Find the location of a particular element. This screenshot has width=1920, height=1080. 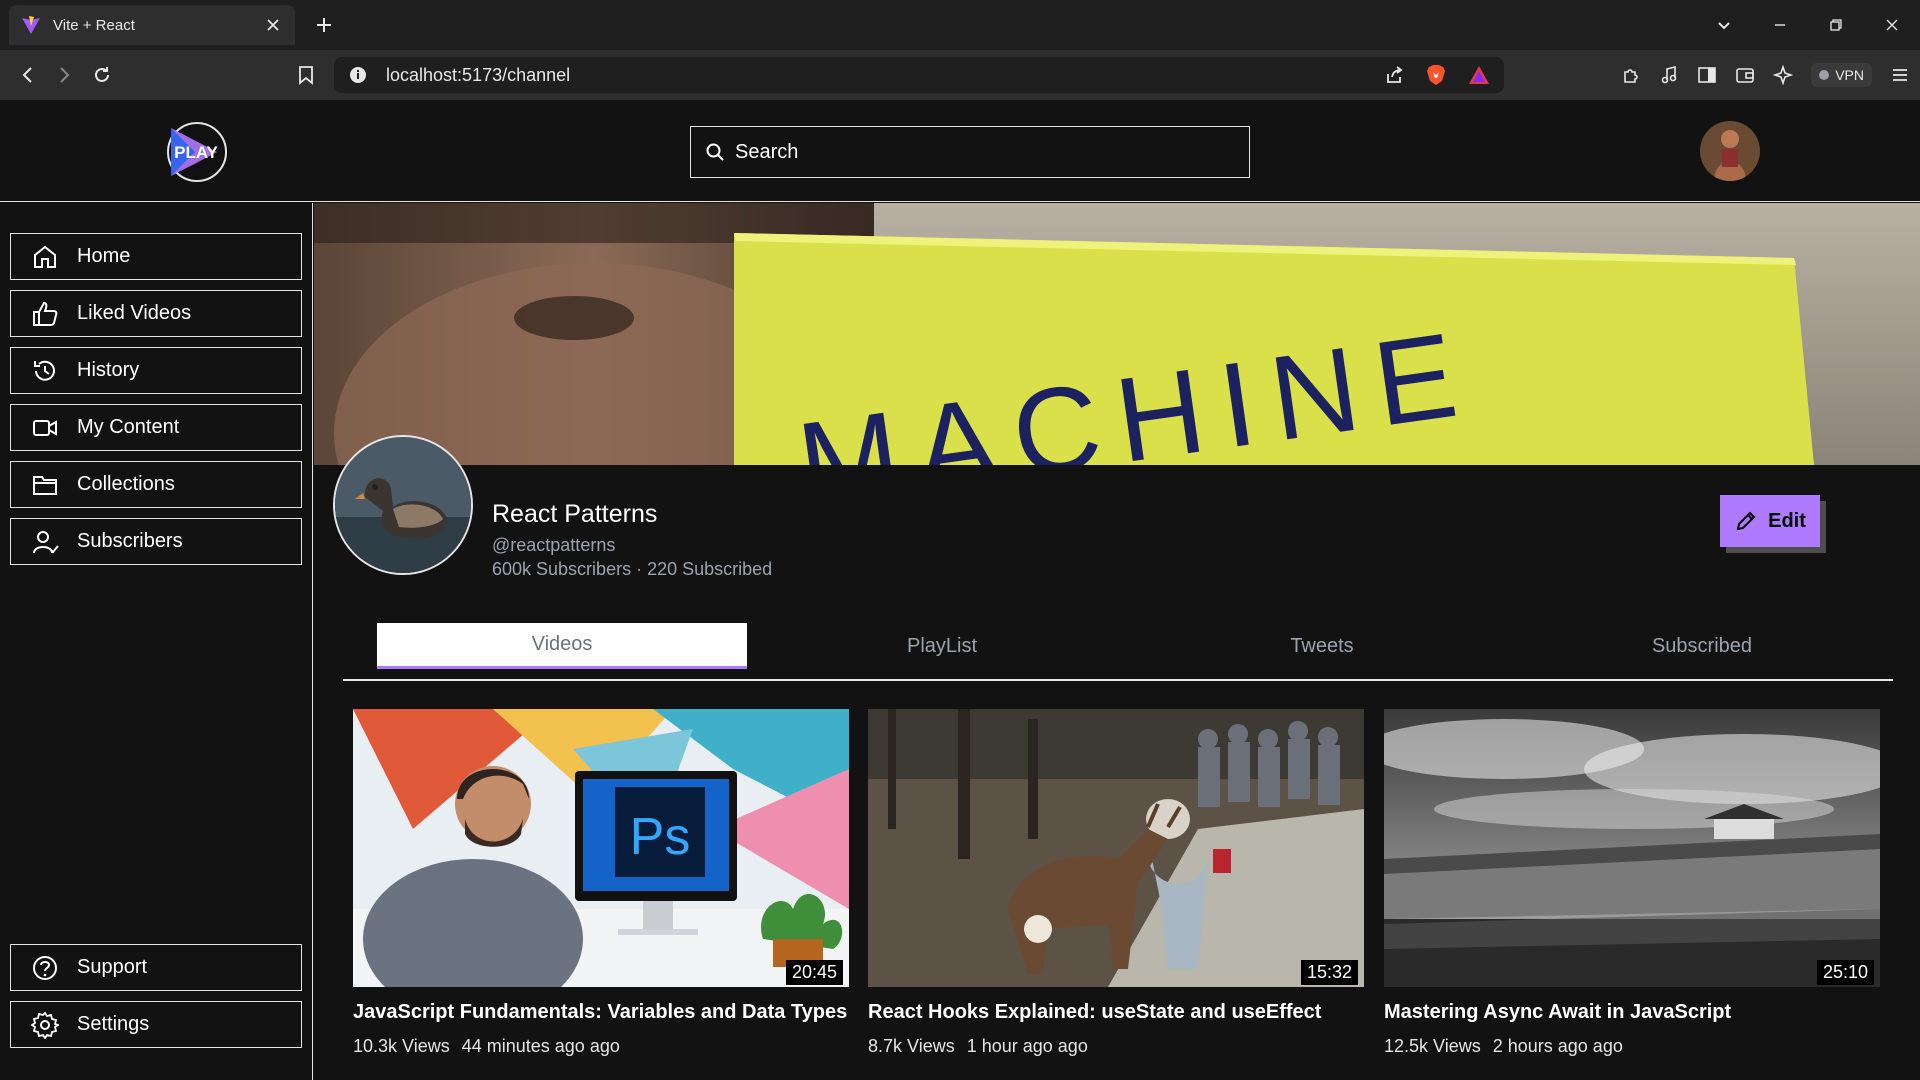

forward-icon is located at coordinates (64, 75).